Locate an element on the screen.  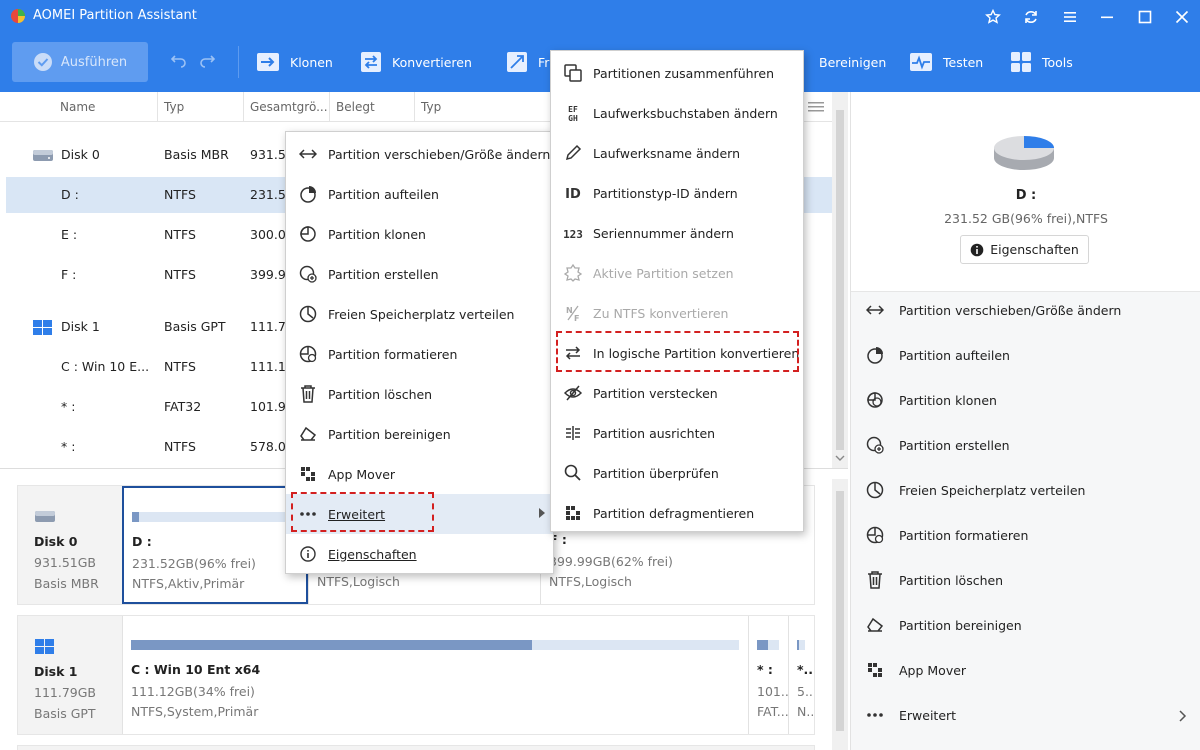
op-app-mover: App Mover is located at coordinates (1026, 670).